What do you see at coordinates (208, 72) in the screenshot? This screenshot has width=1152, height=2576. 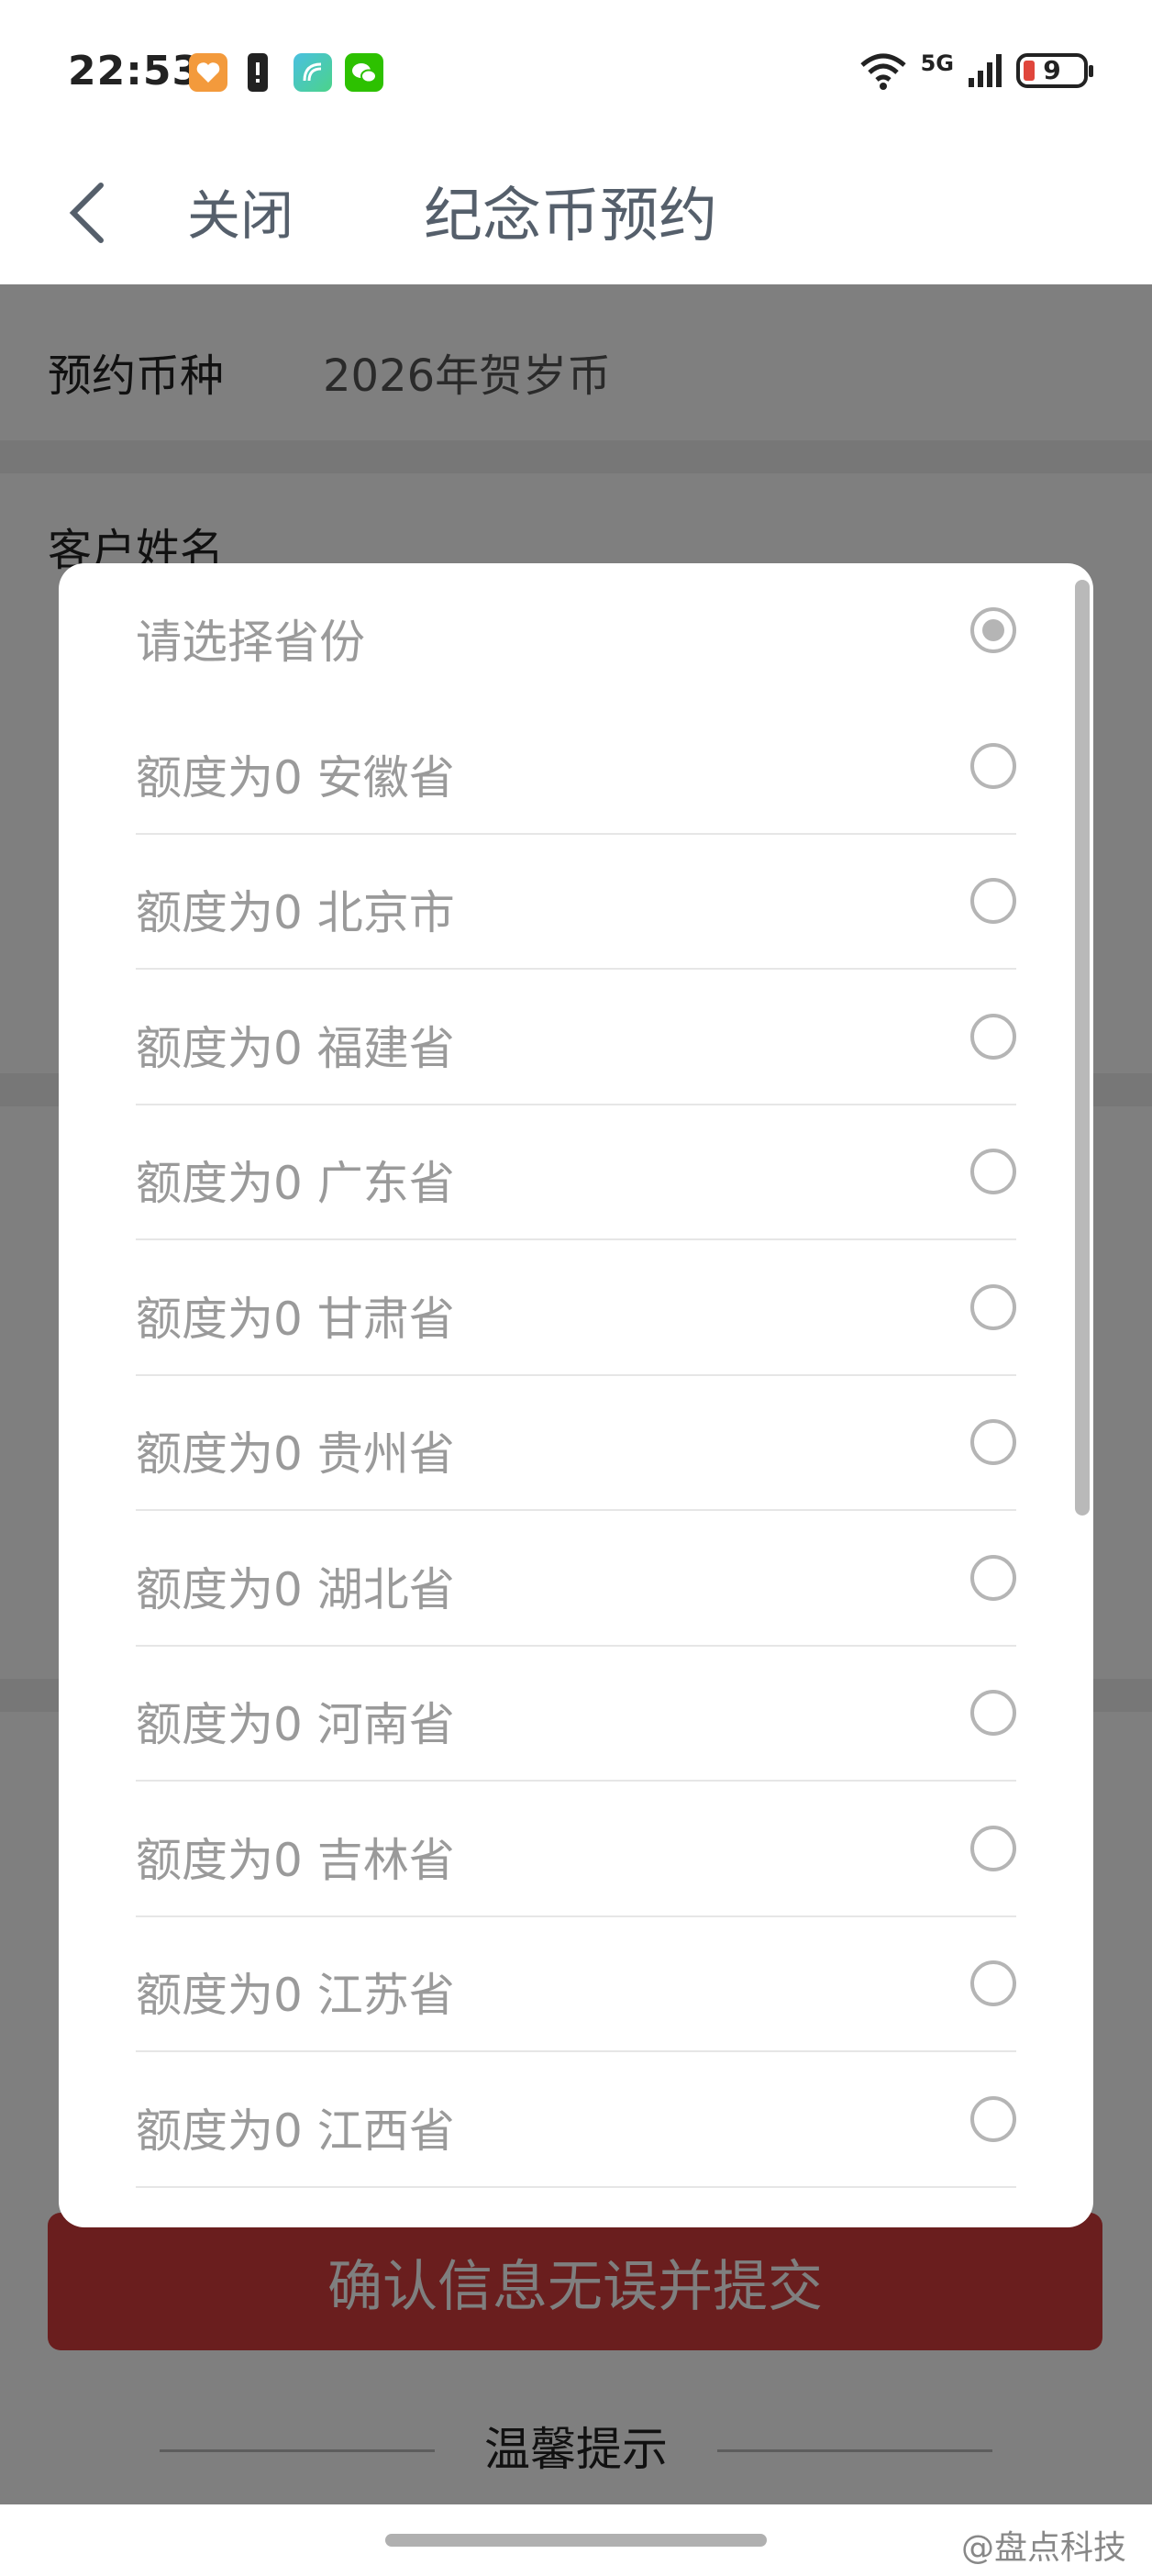 I see `health-app-icon` at bounding box center [208, 72].